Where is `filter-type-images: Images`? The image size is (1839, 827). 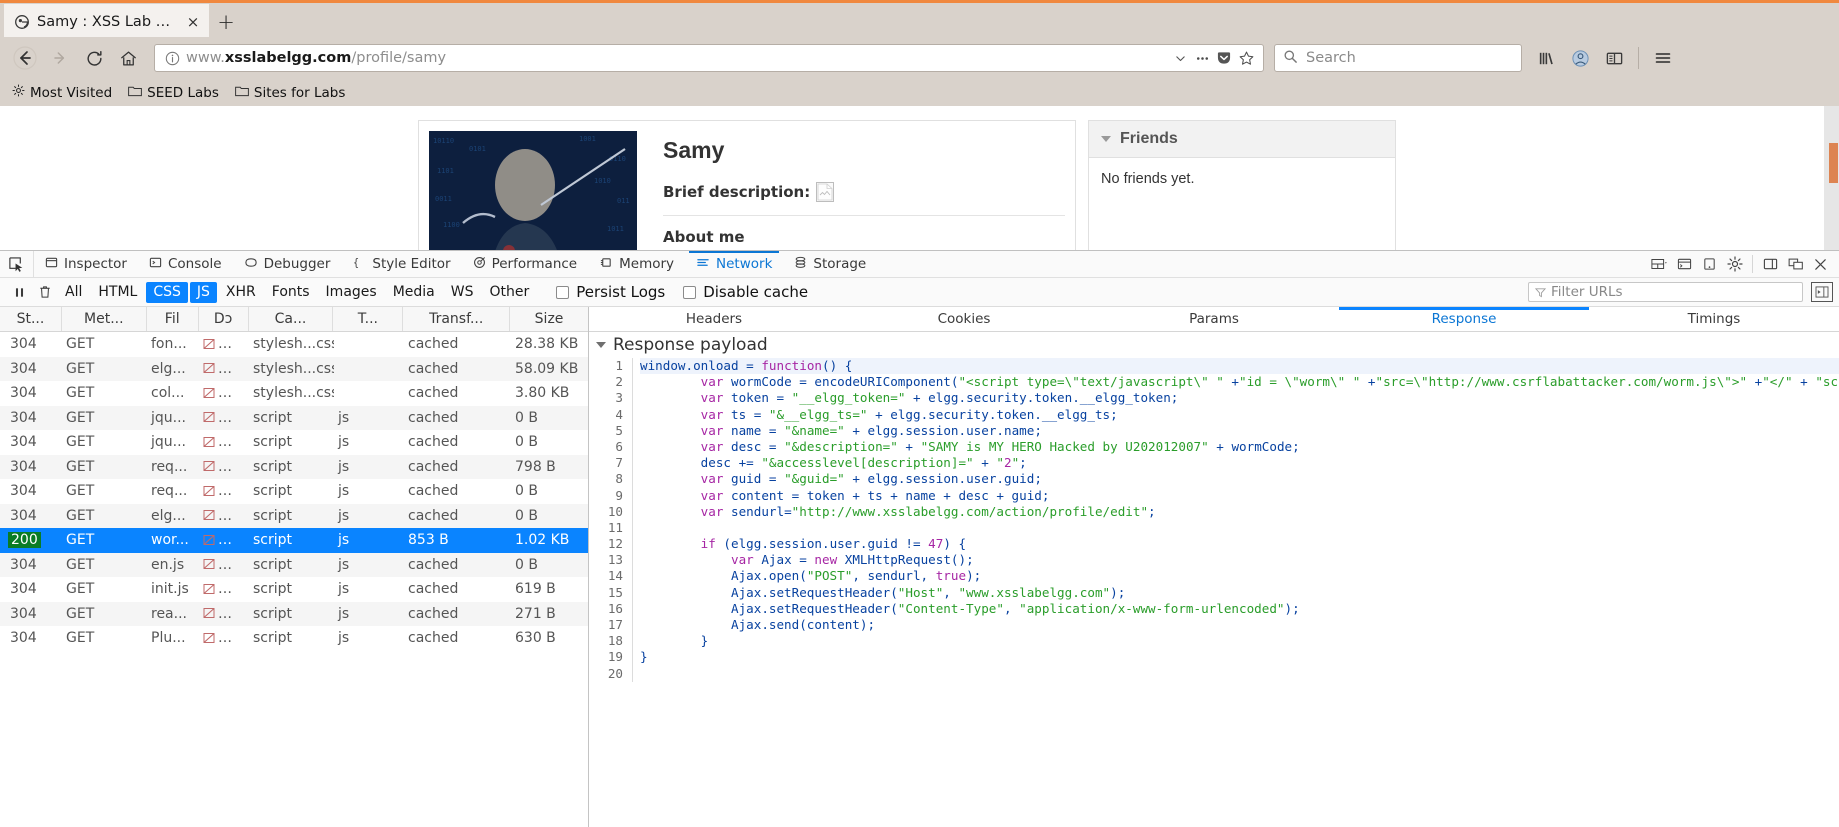
filter-type-images: Images is located at coordinates (351, 292).